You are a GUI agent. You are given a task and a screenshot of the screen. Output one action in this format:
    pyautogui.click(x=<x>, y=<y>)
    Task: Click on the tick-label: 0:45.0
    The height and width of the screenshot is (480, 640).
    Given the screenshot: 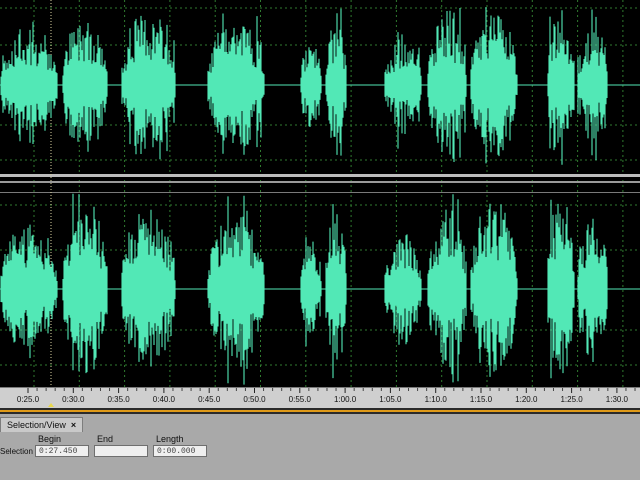 What is the action you would take?
    pyautogui.click(x=209, y=399)
    